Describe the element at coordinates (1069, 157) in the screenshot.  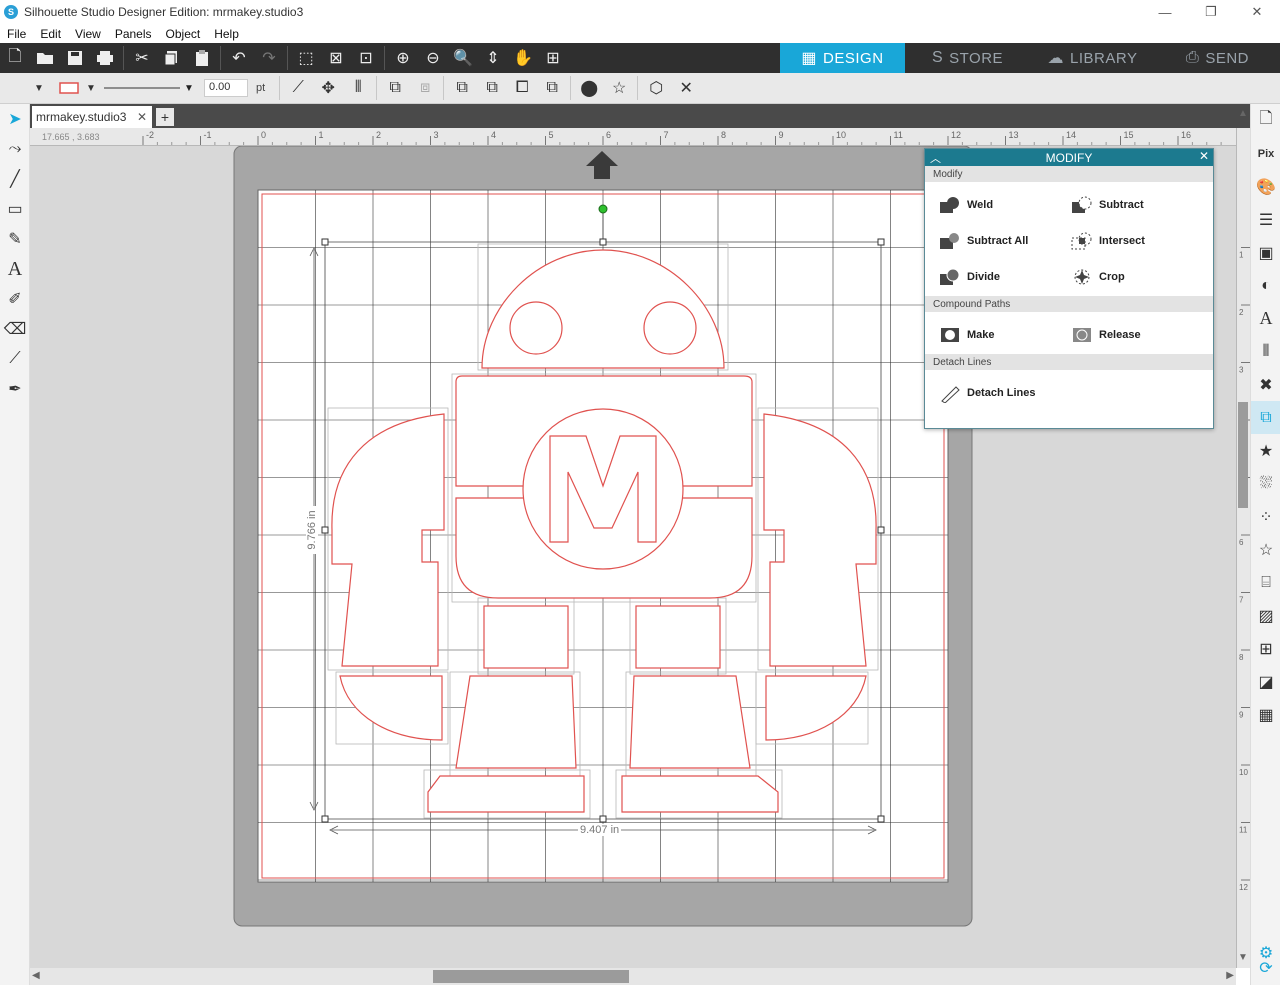
I see `modify-panel-header: ︿ MODIFY ✕` at that location.